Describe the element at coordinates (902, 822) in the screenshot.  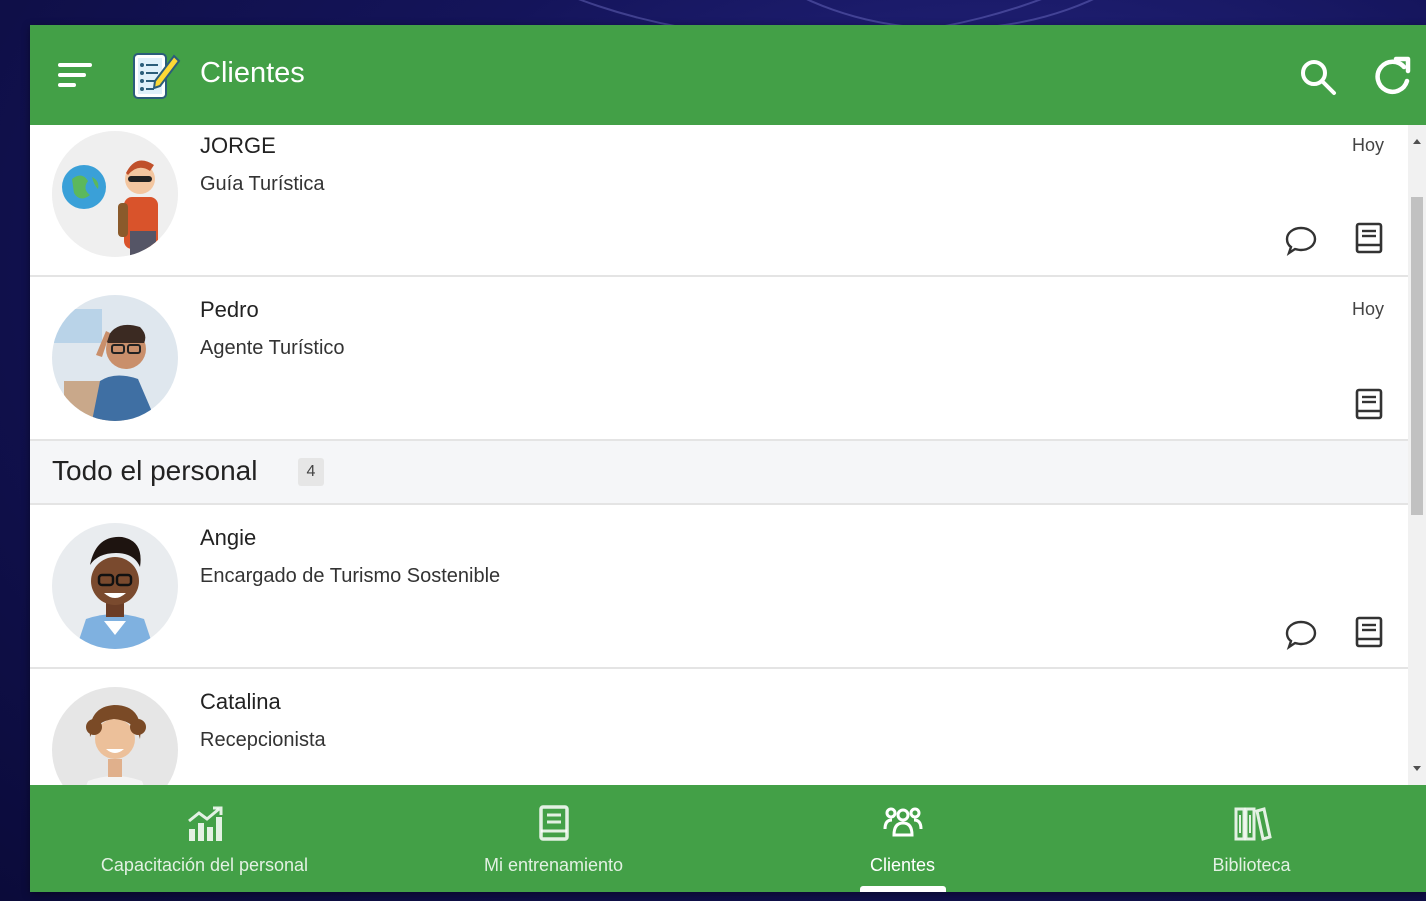
I see `people-group-icon` at that location.